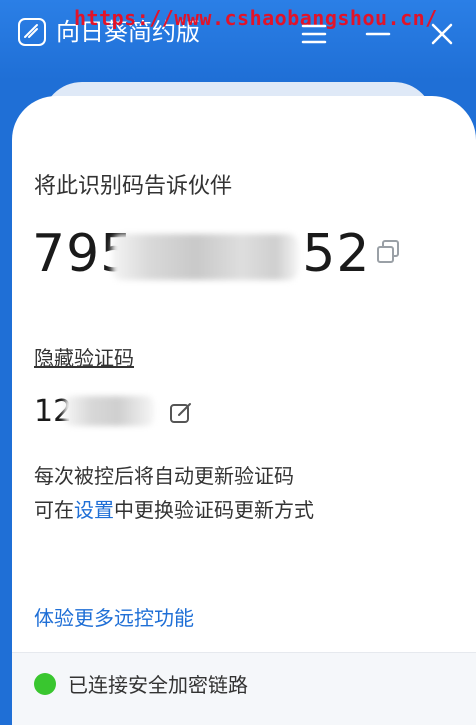 The width and height of the screenshot is (476, 725). What do you see at coordinates (205, 257) in the screenshot?
I see `identity-code-mask` at bounding box center [205, 257].